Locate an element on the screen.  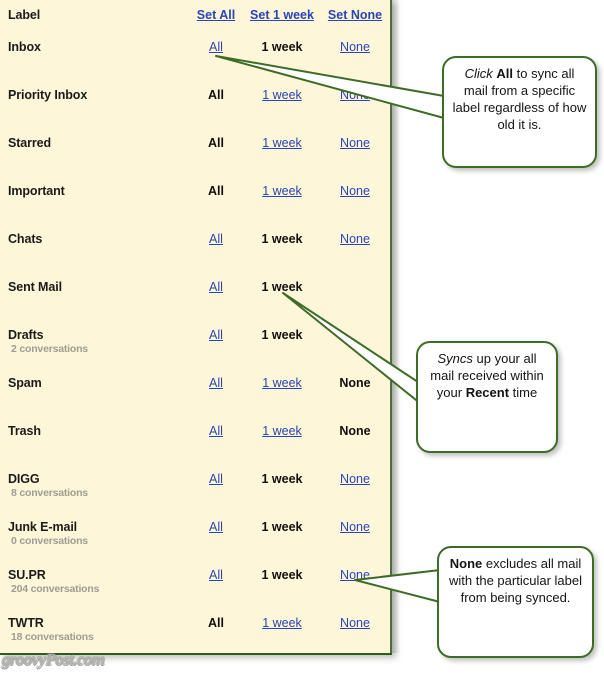
option-all-chats: All is located at coordinates (216, 239).